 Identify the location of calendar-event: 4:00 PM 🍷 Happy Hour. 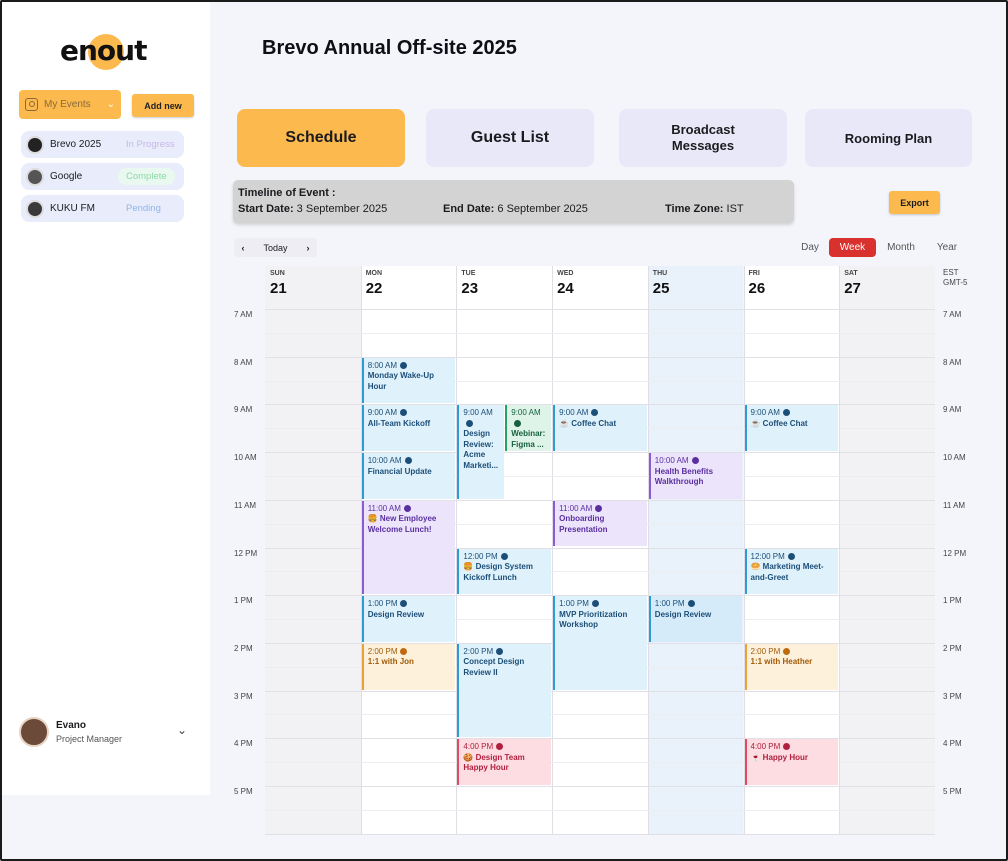
(791, 762).